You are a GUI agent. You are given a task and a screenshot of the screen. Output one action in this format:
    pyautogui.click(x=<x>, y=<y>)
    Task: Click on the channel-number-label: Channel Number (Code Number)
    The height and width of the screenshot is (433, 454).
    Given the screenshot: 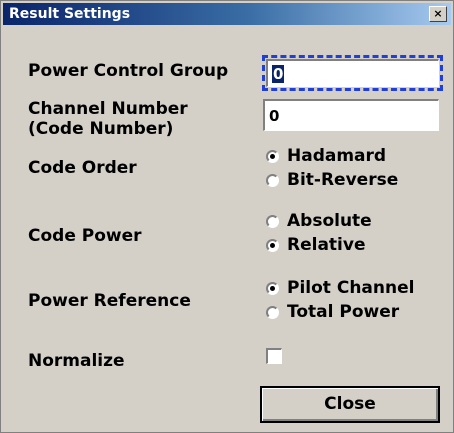 What is the action you would take?
    pyautogui.click(x=108, y=119)
    